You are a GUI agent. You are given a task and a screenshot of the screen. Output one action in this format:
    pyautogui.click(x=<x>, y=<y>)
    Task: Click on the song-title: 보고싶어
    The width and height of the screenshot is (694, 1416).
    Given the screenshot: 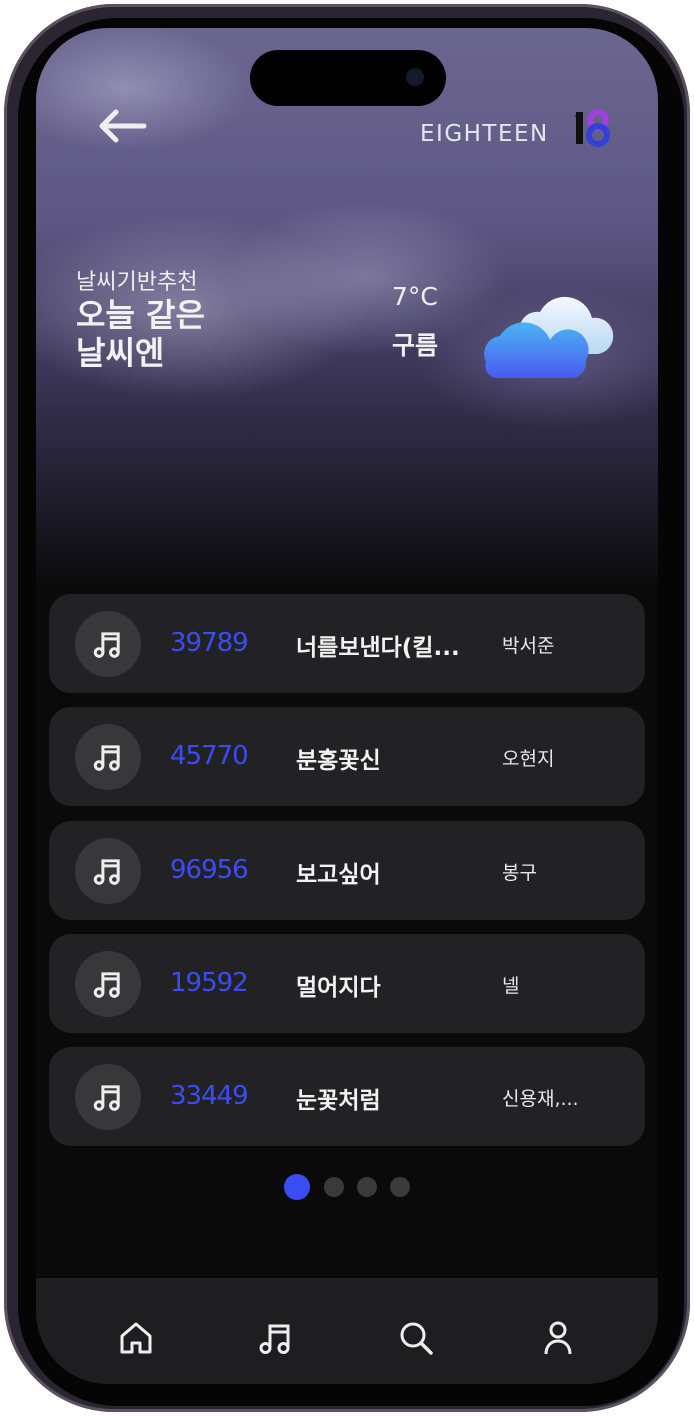 What is the action you would take?
    pyautogui.click(x=338, y=875)
    